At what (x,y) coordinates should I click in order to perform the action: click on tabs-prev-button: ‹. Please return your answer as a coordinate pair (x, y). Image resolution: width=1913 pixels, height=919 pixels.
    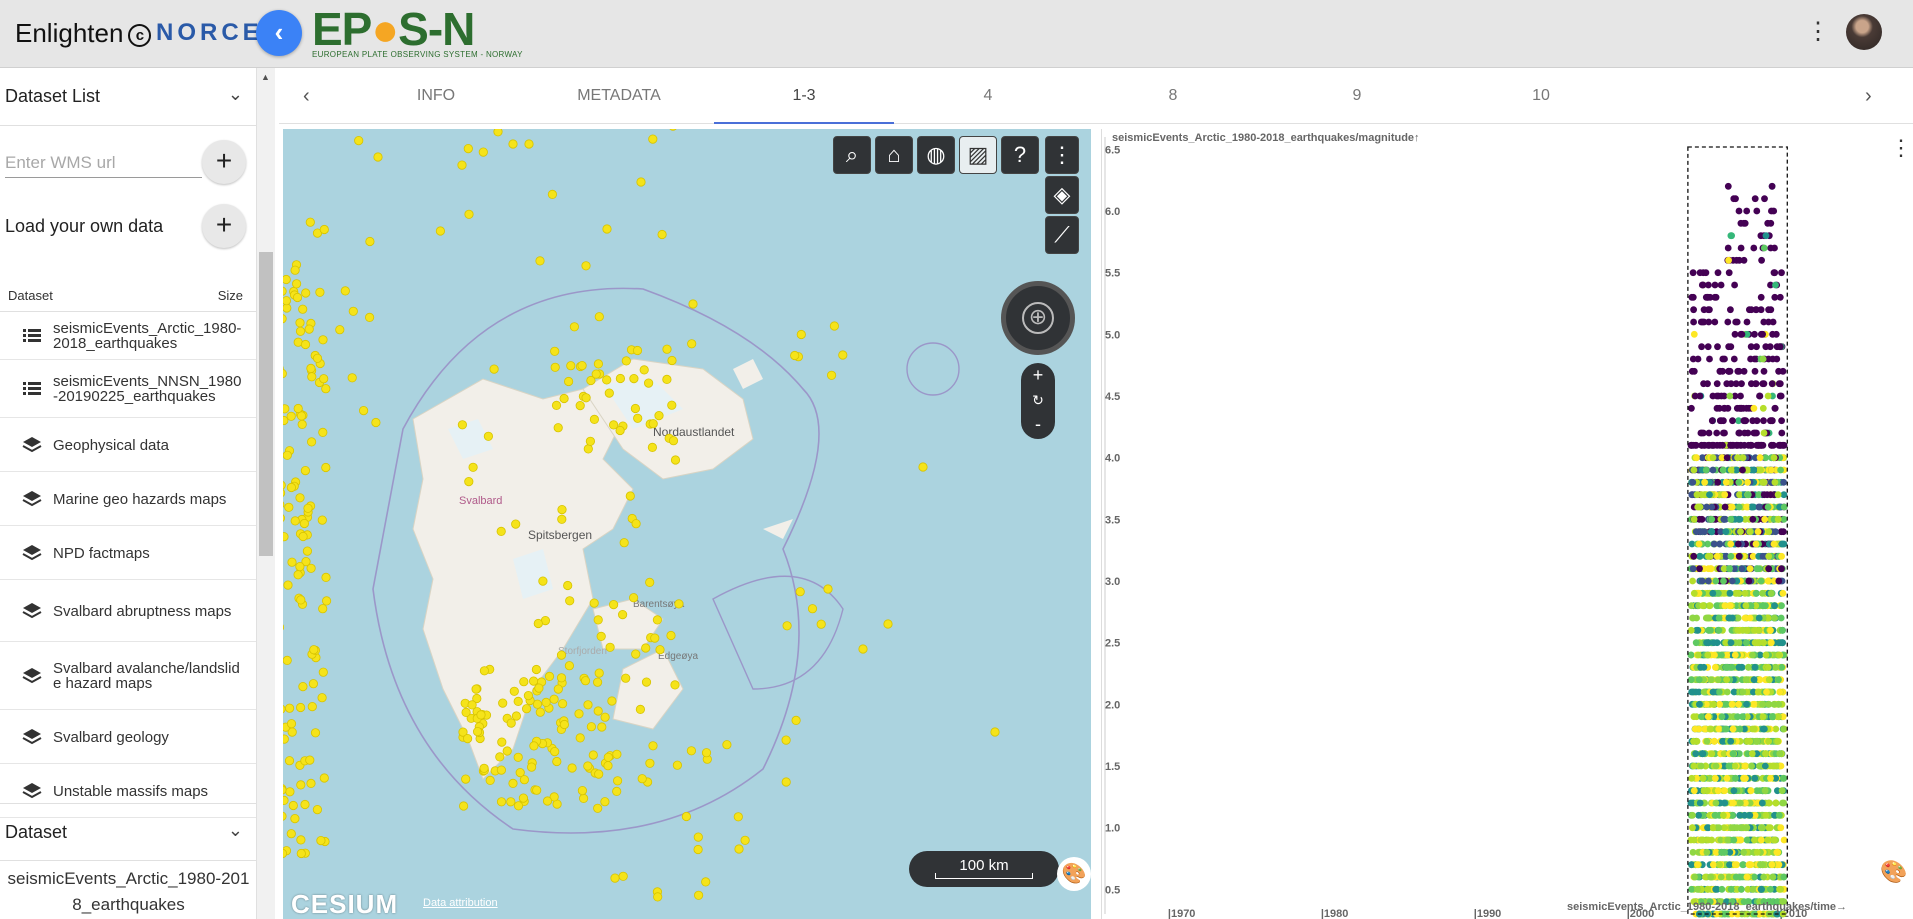
    Looking at the image, I should click on (306, 96).